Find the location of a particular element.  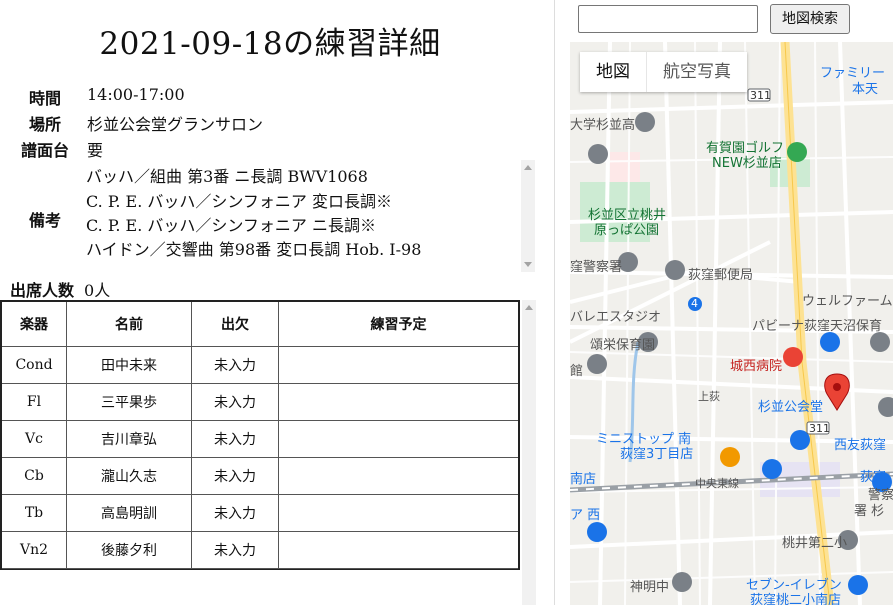

scroll-down-arrow-icon is located at coordinates (528, 264).